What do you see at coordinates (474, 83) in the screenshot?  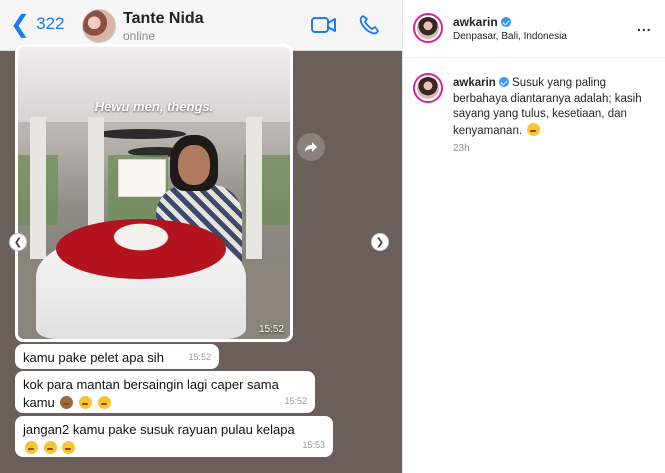 I see `caption-username: awkarin` at bounding box center [474, 83].